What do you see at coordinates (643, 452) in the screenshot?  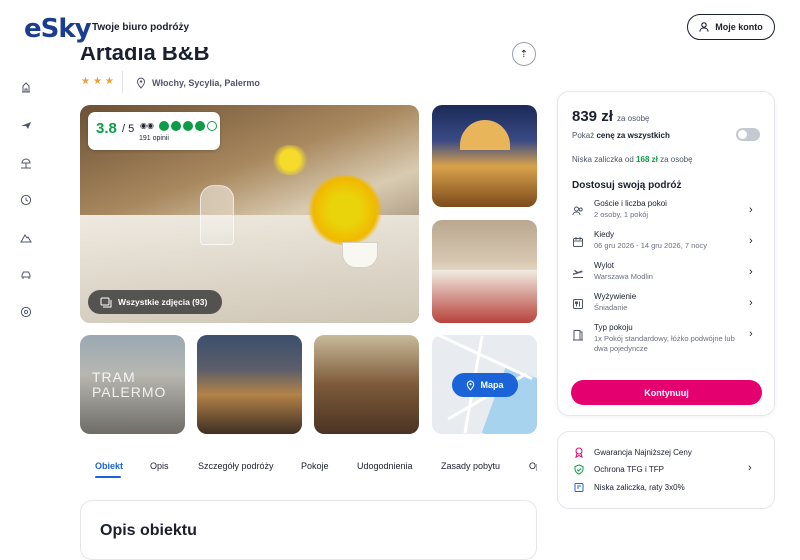 I see `guarantee-label: Gwarancja Najniższej Ceny` at bounding box center [643, 452].